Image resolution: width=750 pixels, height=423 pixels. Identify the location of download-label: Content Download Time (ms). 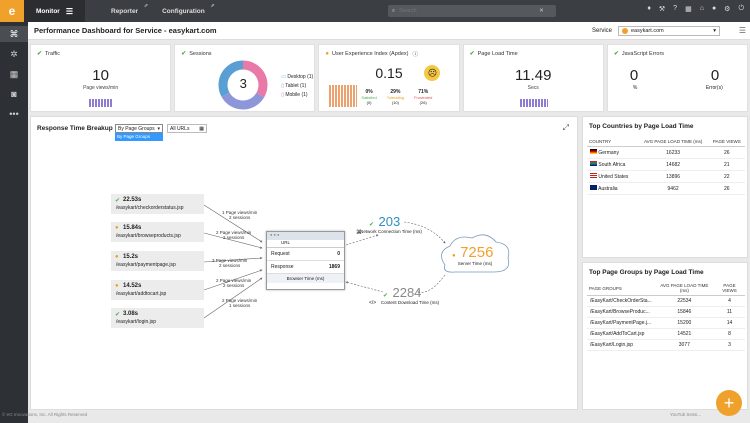
(410, 302).